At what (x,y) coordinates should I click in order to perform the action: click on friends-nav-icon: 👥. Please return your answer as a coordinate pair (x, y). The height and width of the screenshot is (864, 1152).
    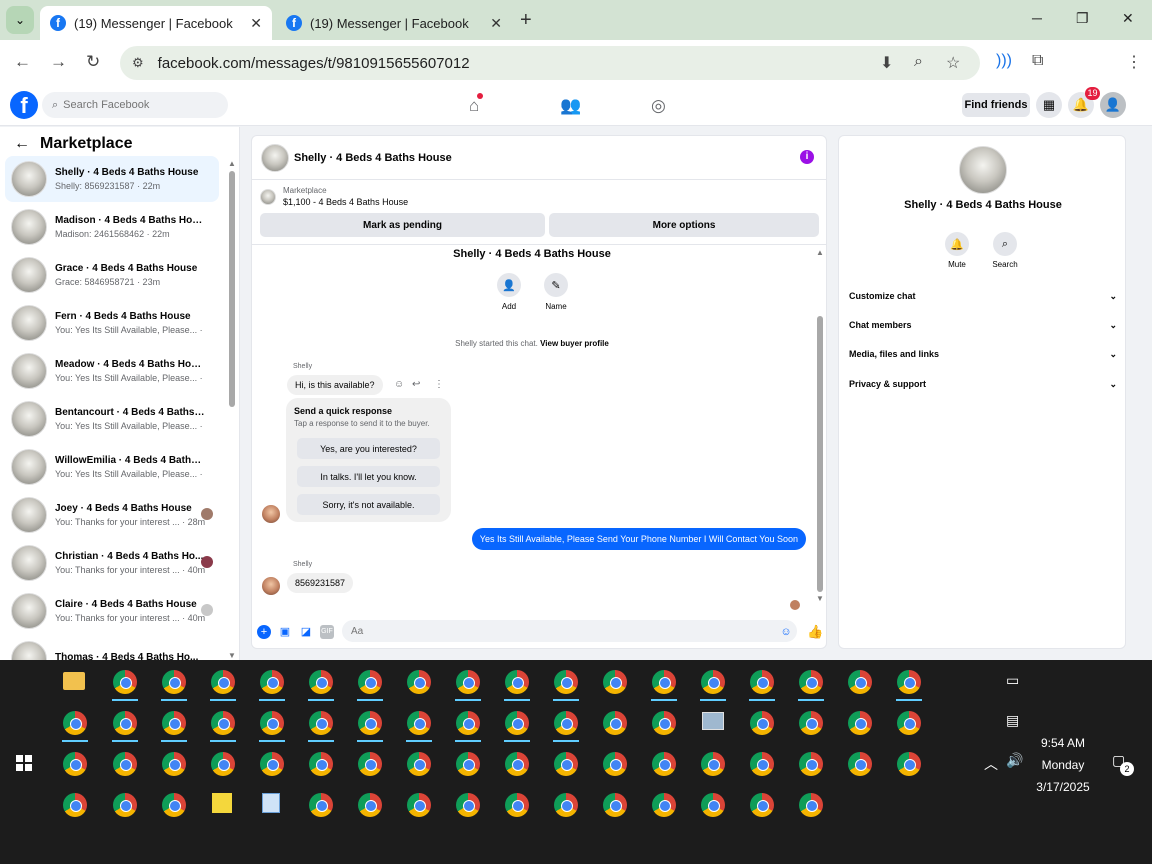
    Looking at the image, I should click on (570, 106).